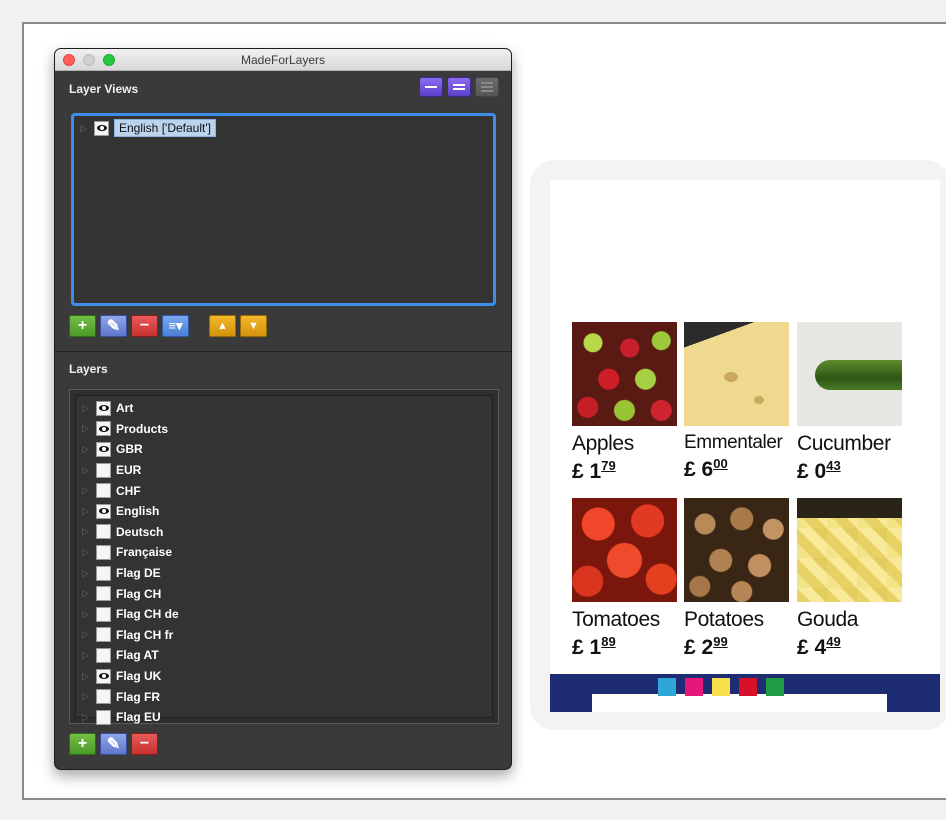 Image resolution: width=946 pixels, height=820 pixels. I want to click on product-price: £ 189, so click(594, 646).